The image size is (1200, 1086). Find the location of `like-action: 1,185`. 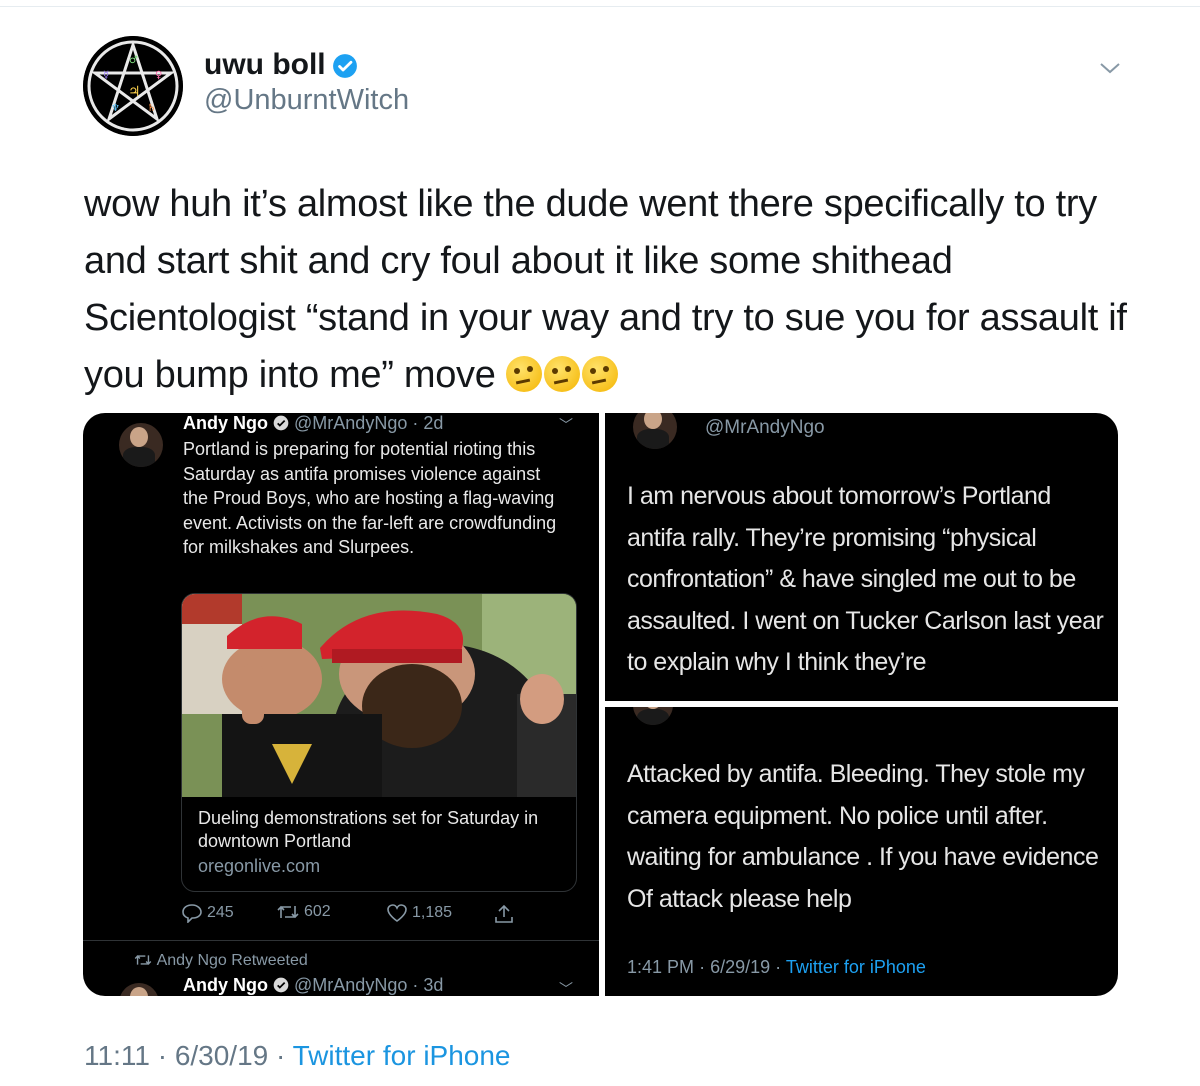

like-action: 1,185 is located at coordinates (419, 913).